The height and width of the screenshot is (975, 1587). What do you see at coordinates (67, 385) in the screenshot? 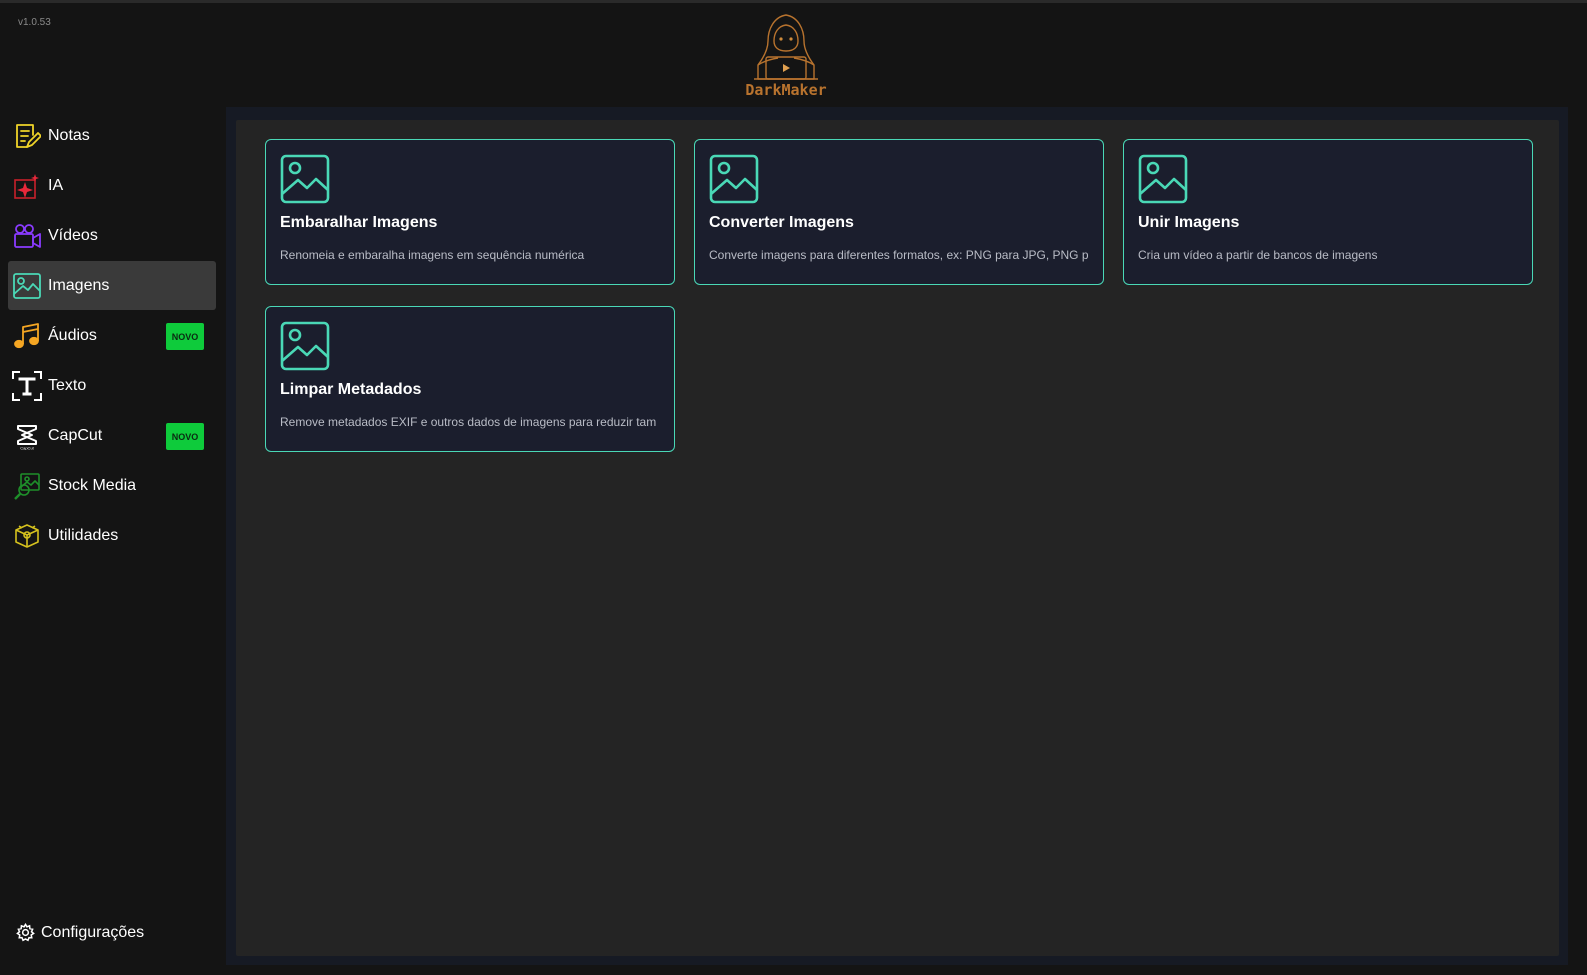
I see `sidebar-item-label: Texto` at bounding box center [67, 385].